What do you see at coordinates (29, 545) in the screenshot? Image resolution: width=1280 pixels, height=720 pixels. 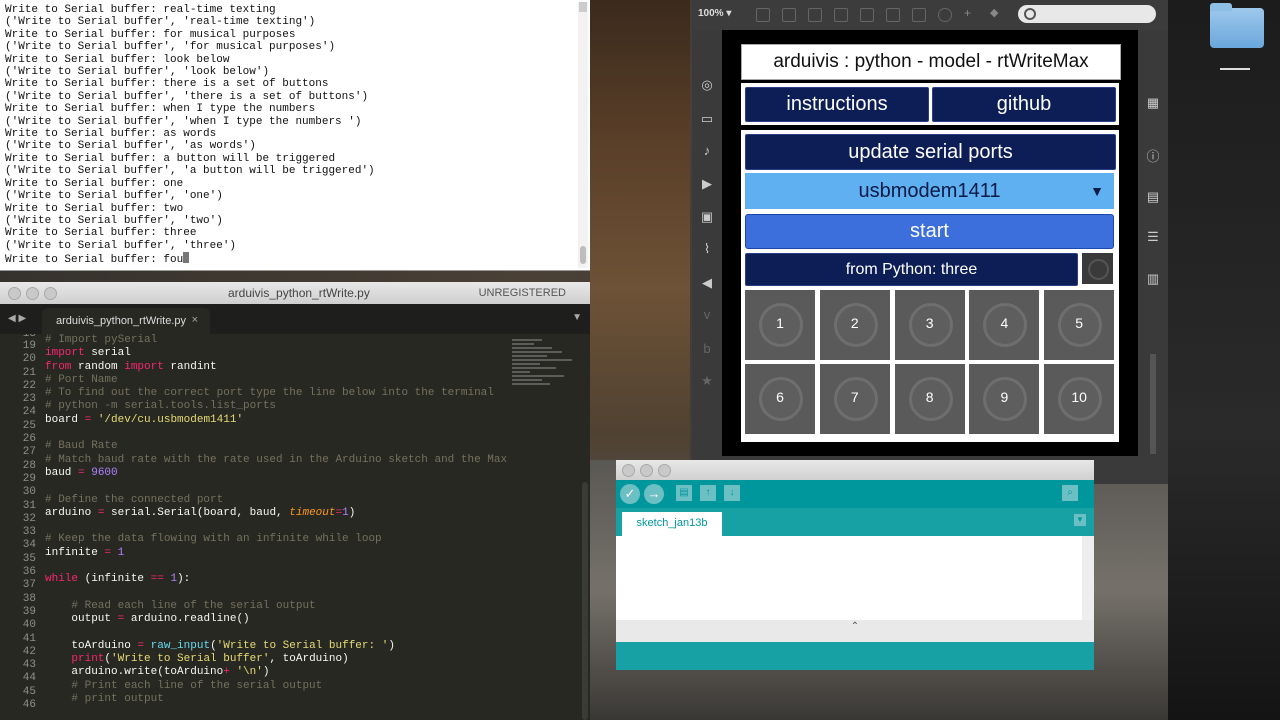 I see `line-number: 34` at bounding box center [29, 545].